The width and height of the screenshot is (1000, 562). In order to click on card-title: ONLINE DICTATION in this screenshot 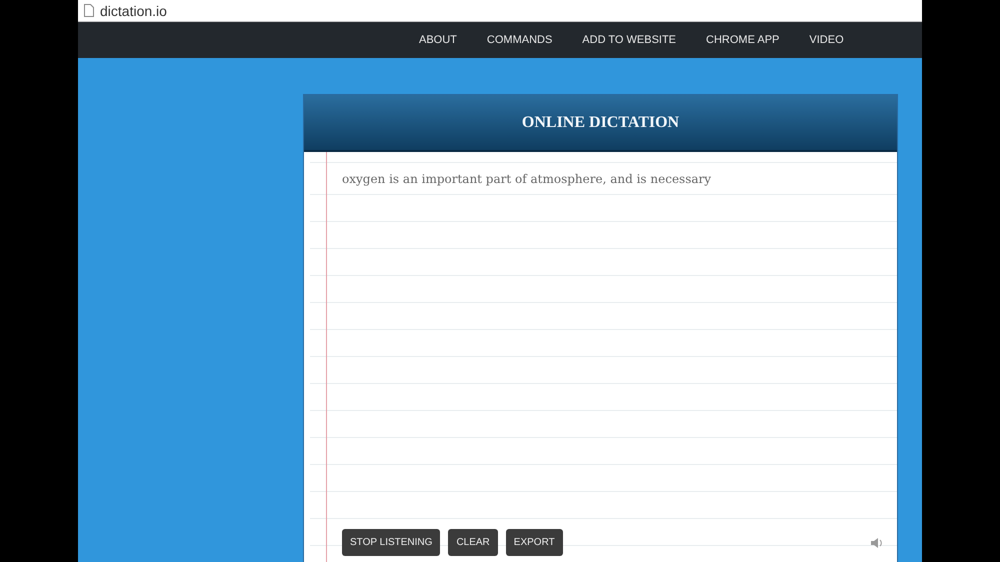, I will do `click(601, 123)`.